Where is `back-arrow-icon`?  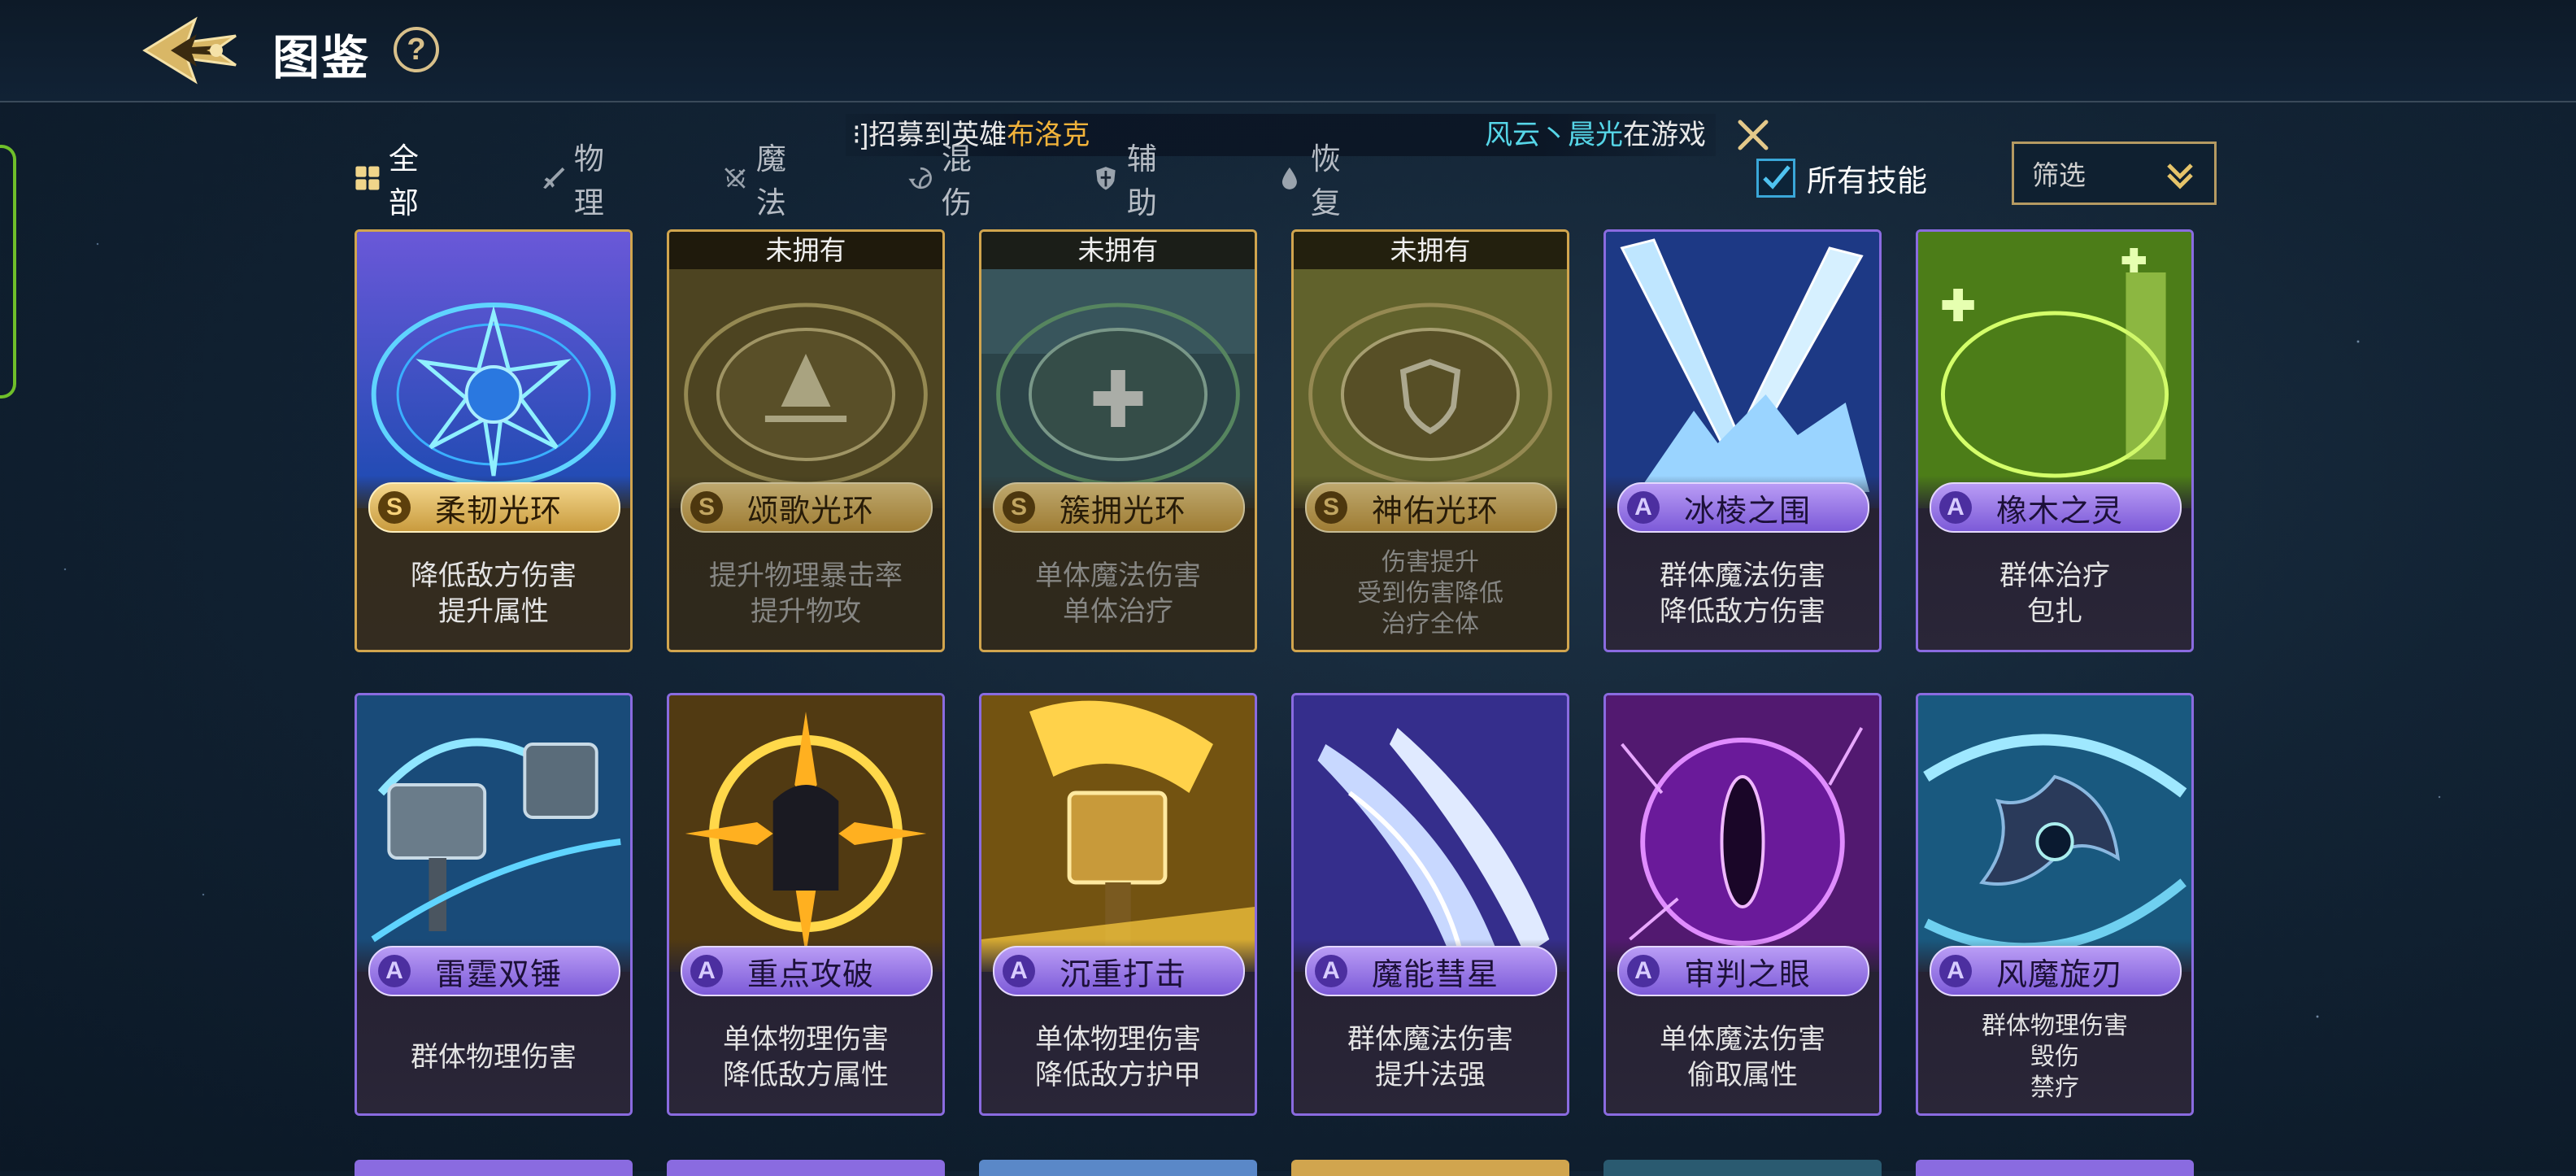 back-arrow-icon is located at coordinates (190, 50).